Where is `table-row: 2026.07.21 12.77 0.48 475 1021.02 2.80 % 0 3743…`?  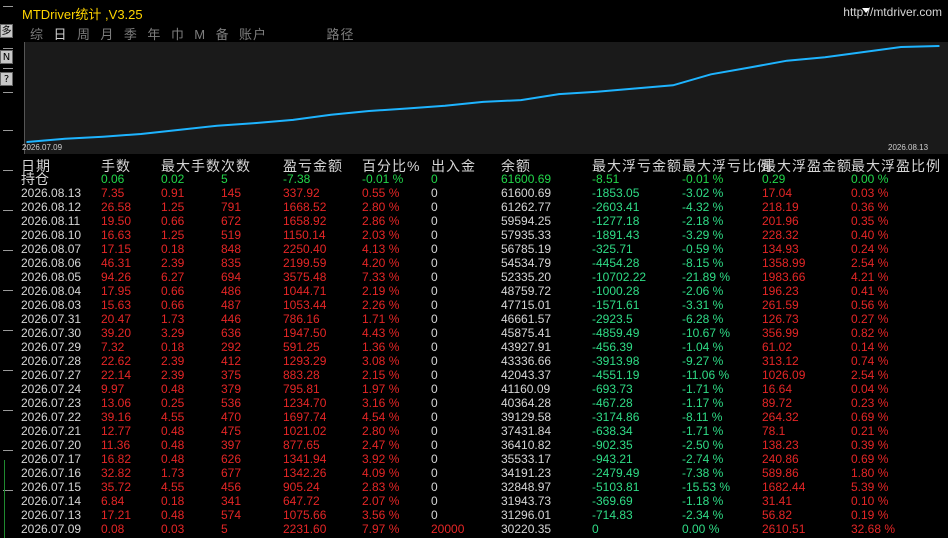 table-row: 2026.07.21 12.77 0.48 475 1021.02 2.80 % 0 3743… is located at coordinates (482, 431).